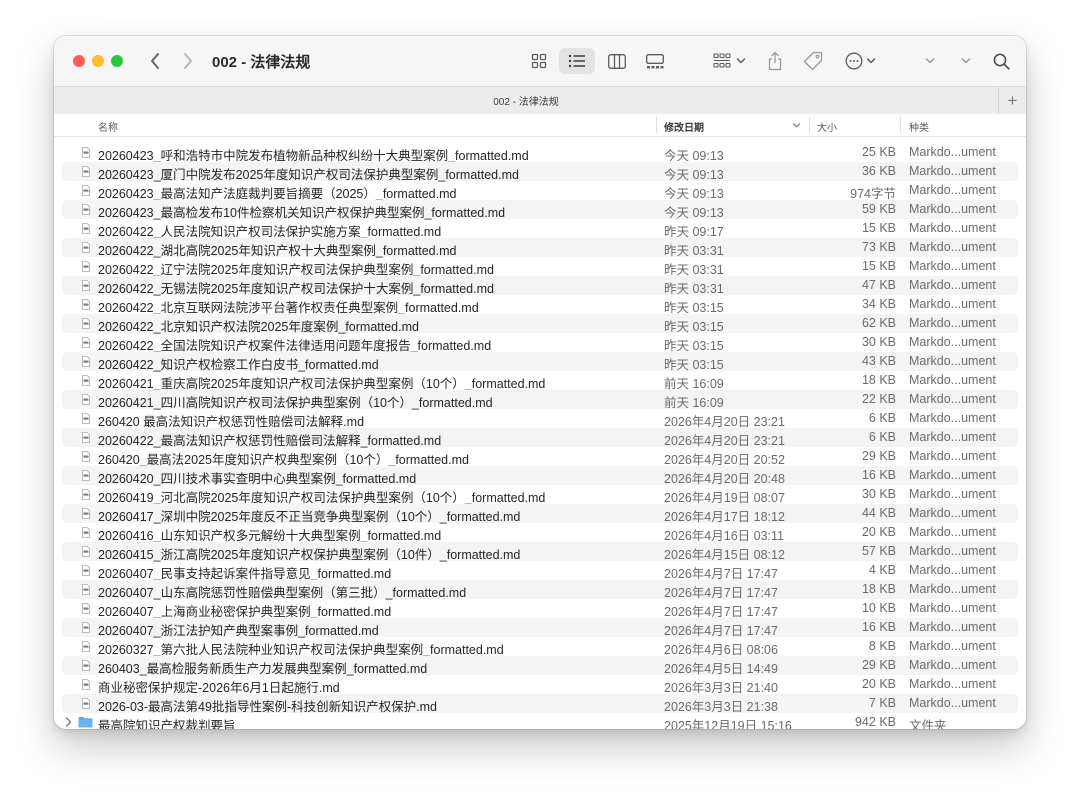 Image resolution: width=1080 pixels, height=801 pixels. I want to click on more-actions-button, so click(860, 61).